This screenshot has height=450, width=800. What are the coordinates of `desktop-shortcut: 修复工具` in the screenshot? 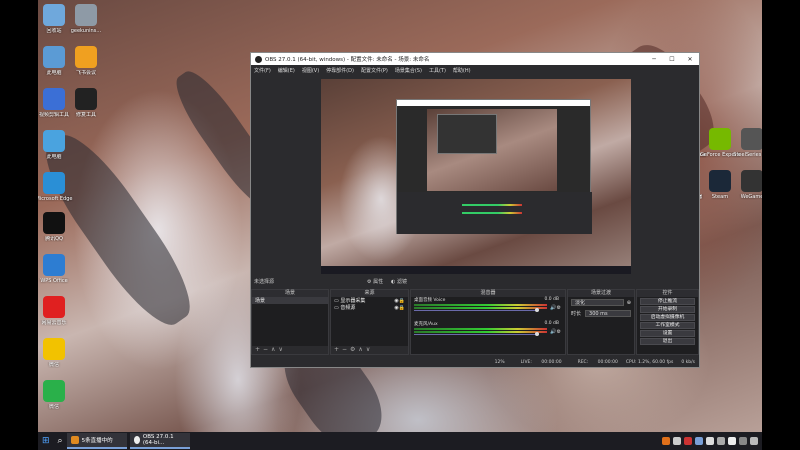 It's located at (86, 103).